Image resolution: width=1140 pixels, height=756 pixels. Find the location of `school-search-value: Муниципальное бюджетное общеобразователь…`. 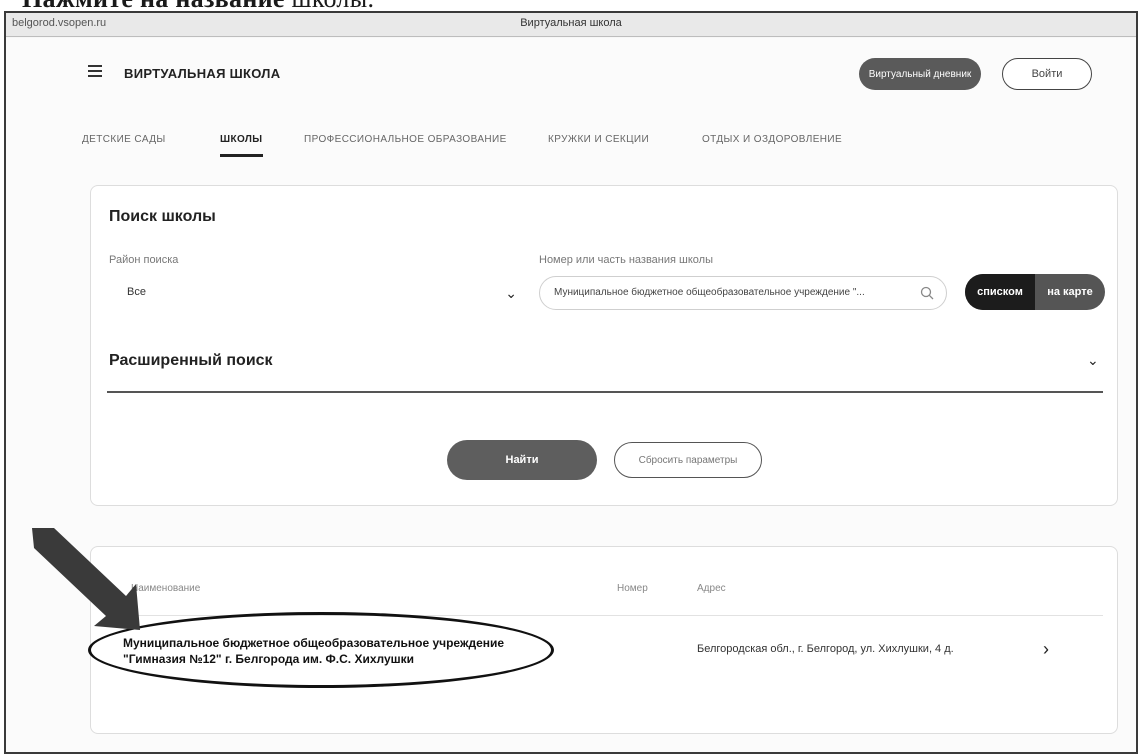

school-search-value: Муниципальное бюджетное общеобразователь… is located at coordinates (709, 292).